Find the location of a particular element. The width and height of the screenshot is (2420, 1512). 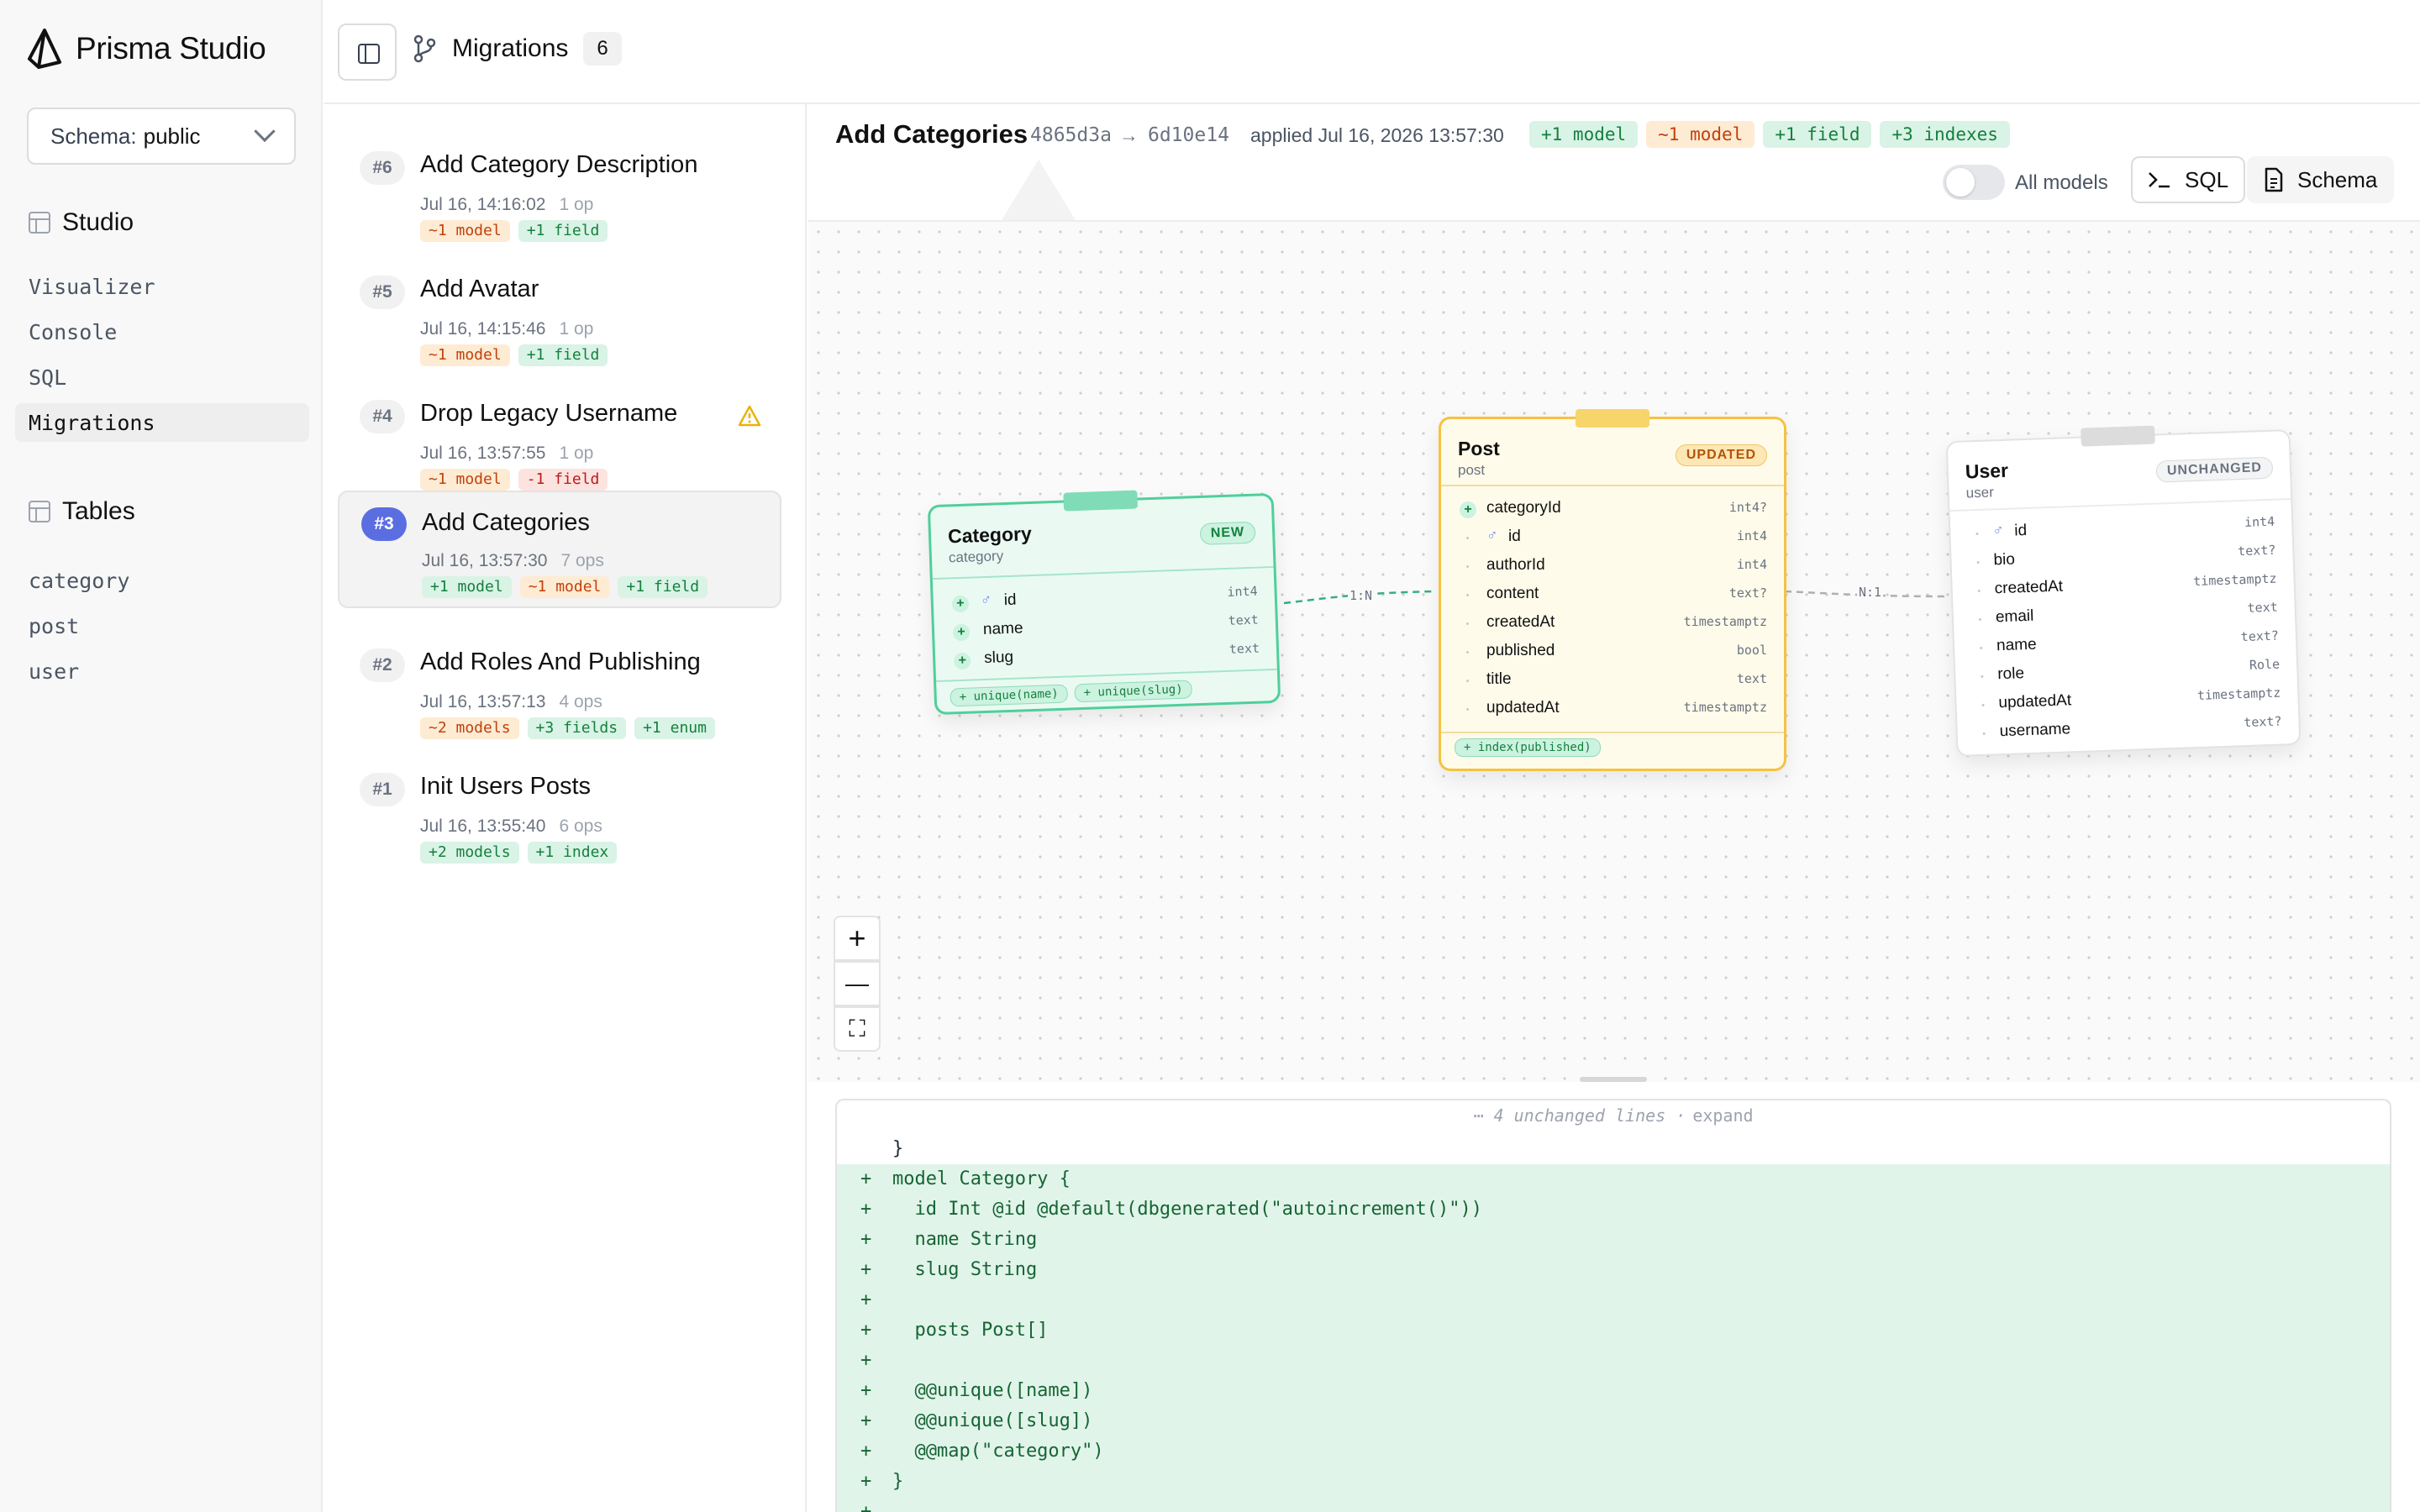

migration-time: Jul 16, 13:57:30 is located at coordinates (485, 560).